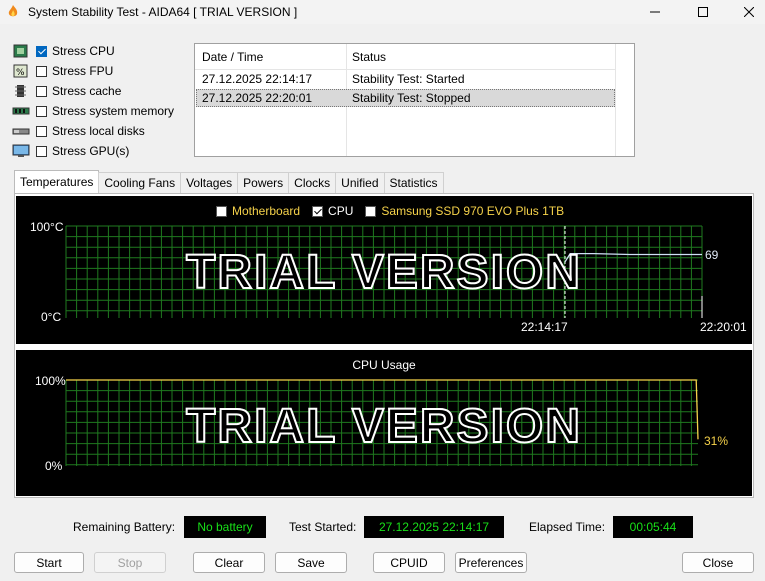 This screenshot has height=581, width=765. Describe the element at coordinates (312, 183) in the screenshot. I see `tab-clocks: Clocks` at that location.